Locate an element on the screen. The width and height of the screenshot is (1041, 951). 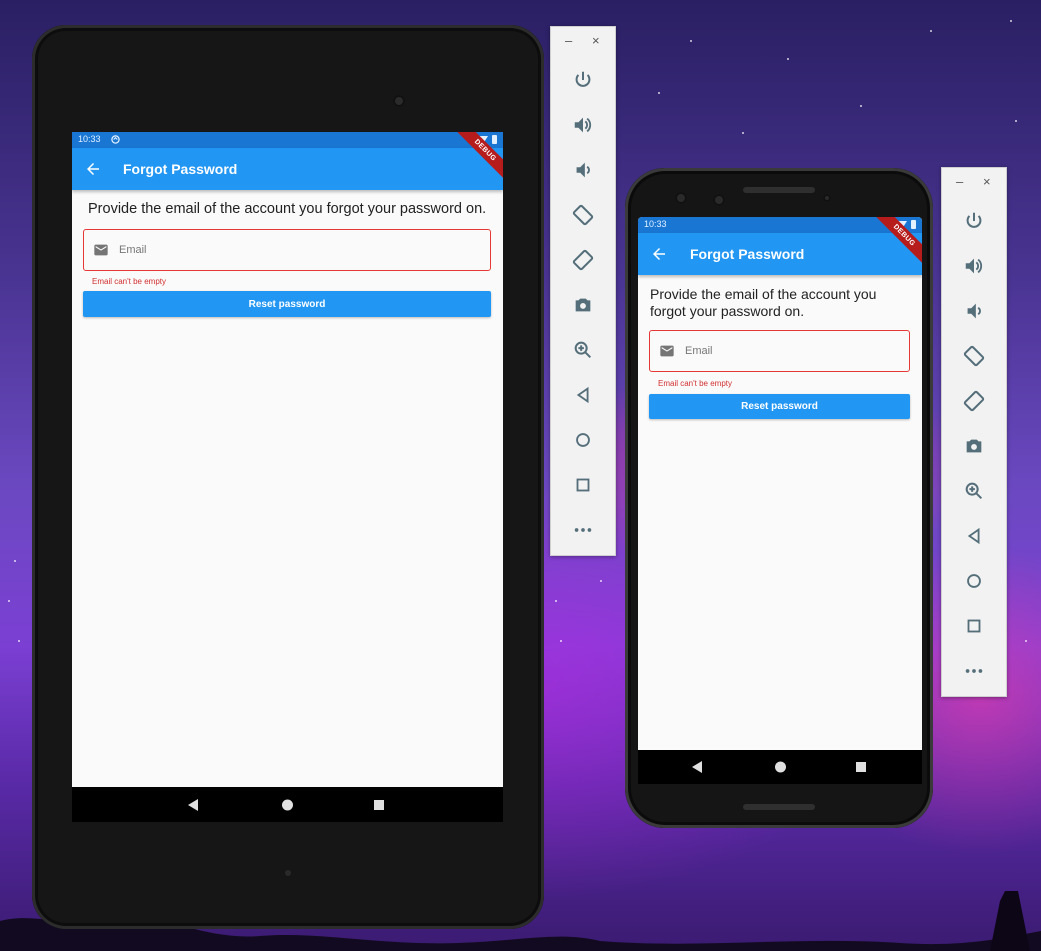
tablet-speaker is located at coordinates (288, 873).